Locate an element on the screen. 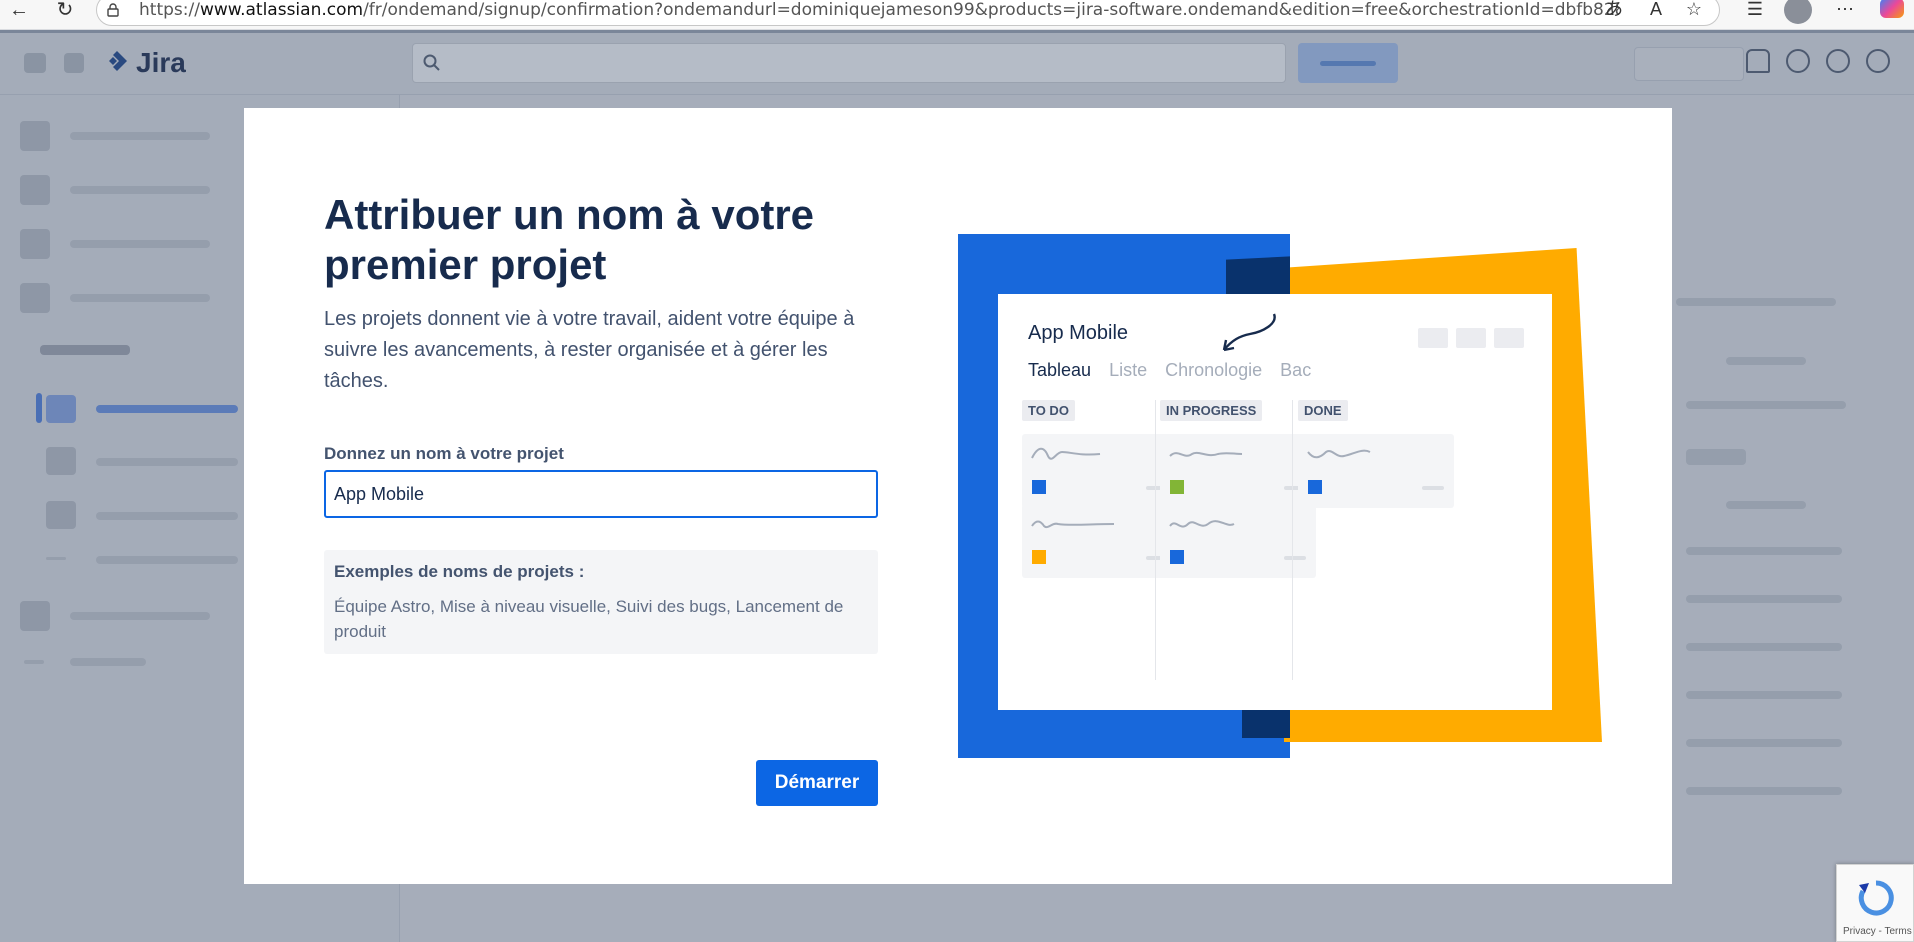  project-name-input is located at coordinates (601, 494).